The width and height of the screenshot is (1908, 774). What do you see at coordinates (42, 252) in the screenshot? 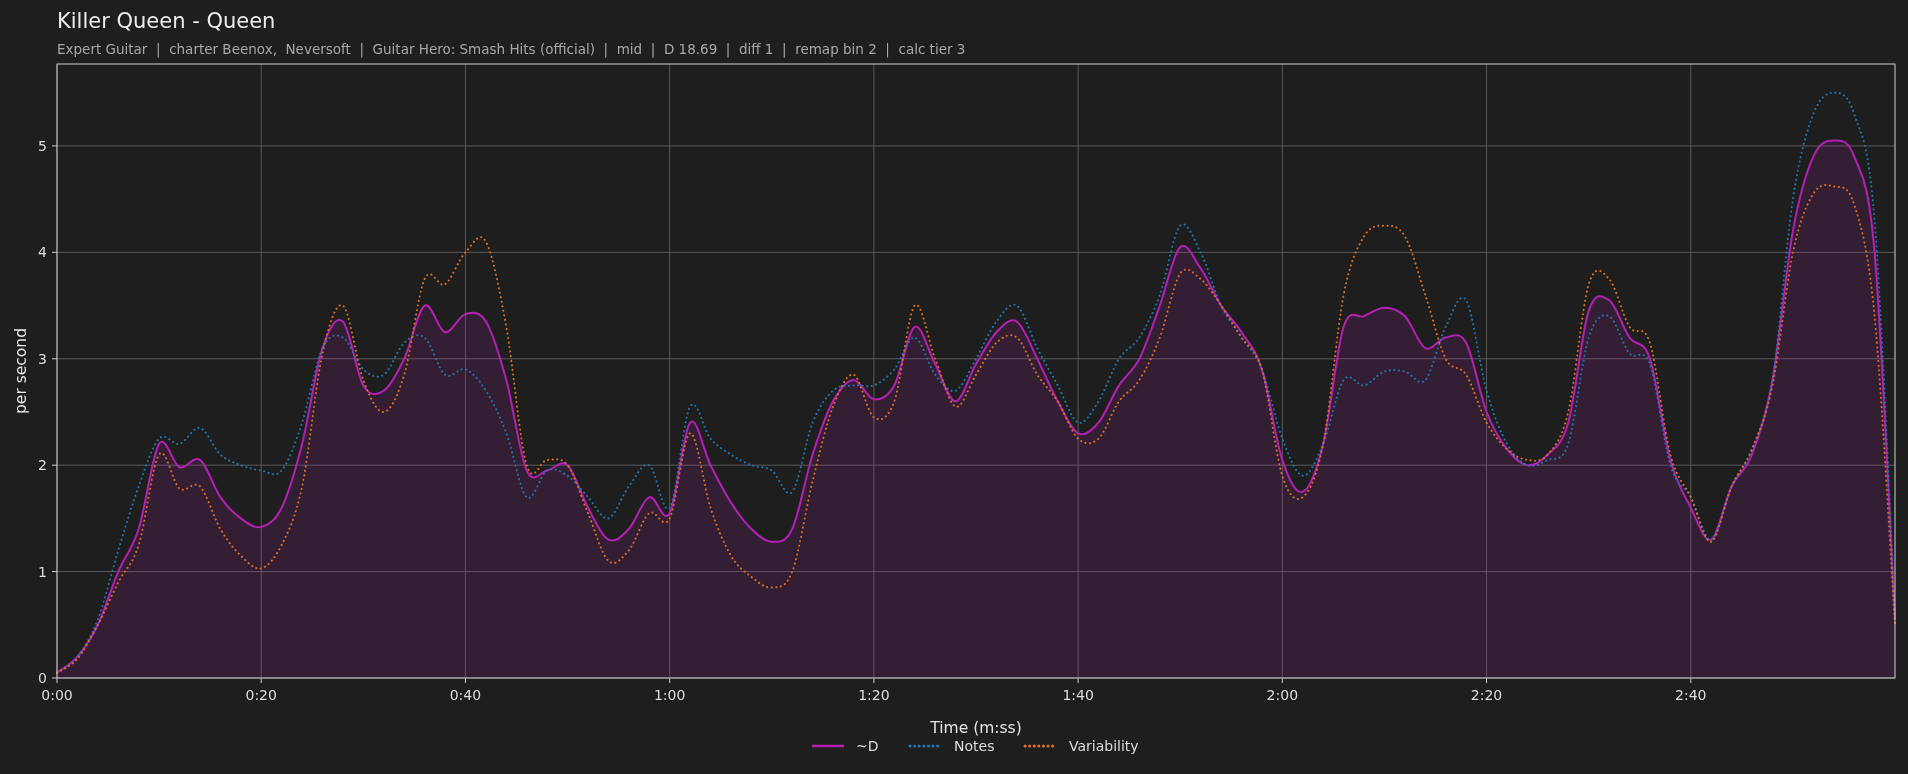
I see `y-tick-label: 4` at bounding box center [42, 252].